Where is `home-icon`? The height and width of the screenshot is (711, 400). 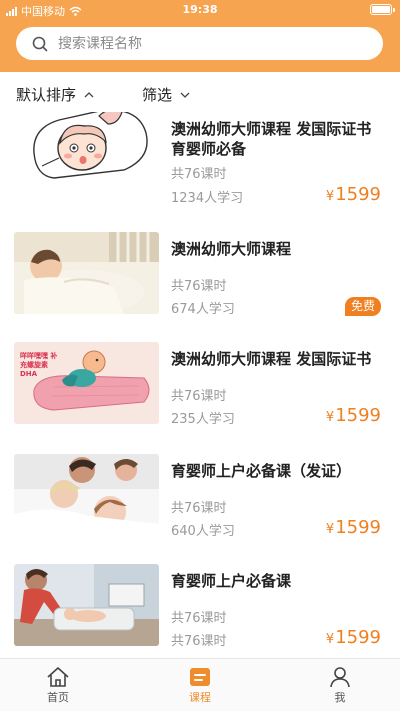 home-icon is located at coordinates (58, 677).